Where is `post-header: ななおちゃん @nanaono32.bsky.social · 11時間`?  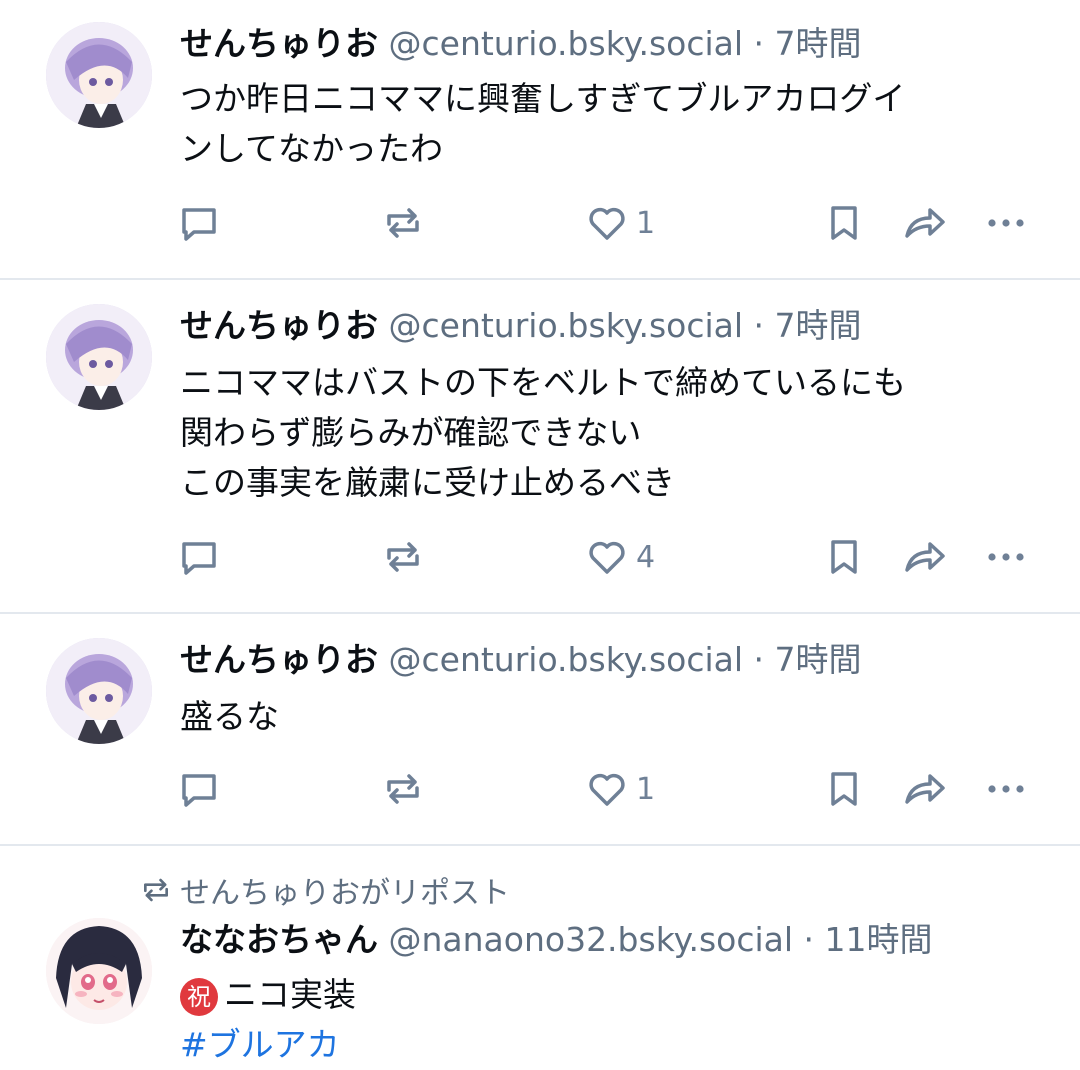 post-header: ななおちゃん @nanaono32.bsky.social · 11時間 is located at coordinates (556, 940).